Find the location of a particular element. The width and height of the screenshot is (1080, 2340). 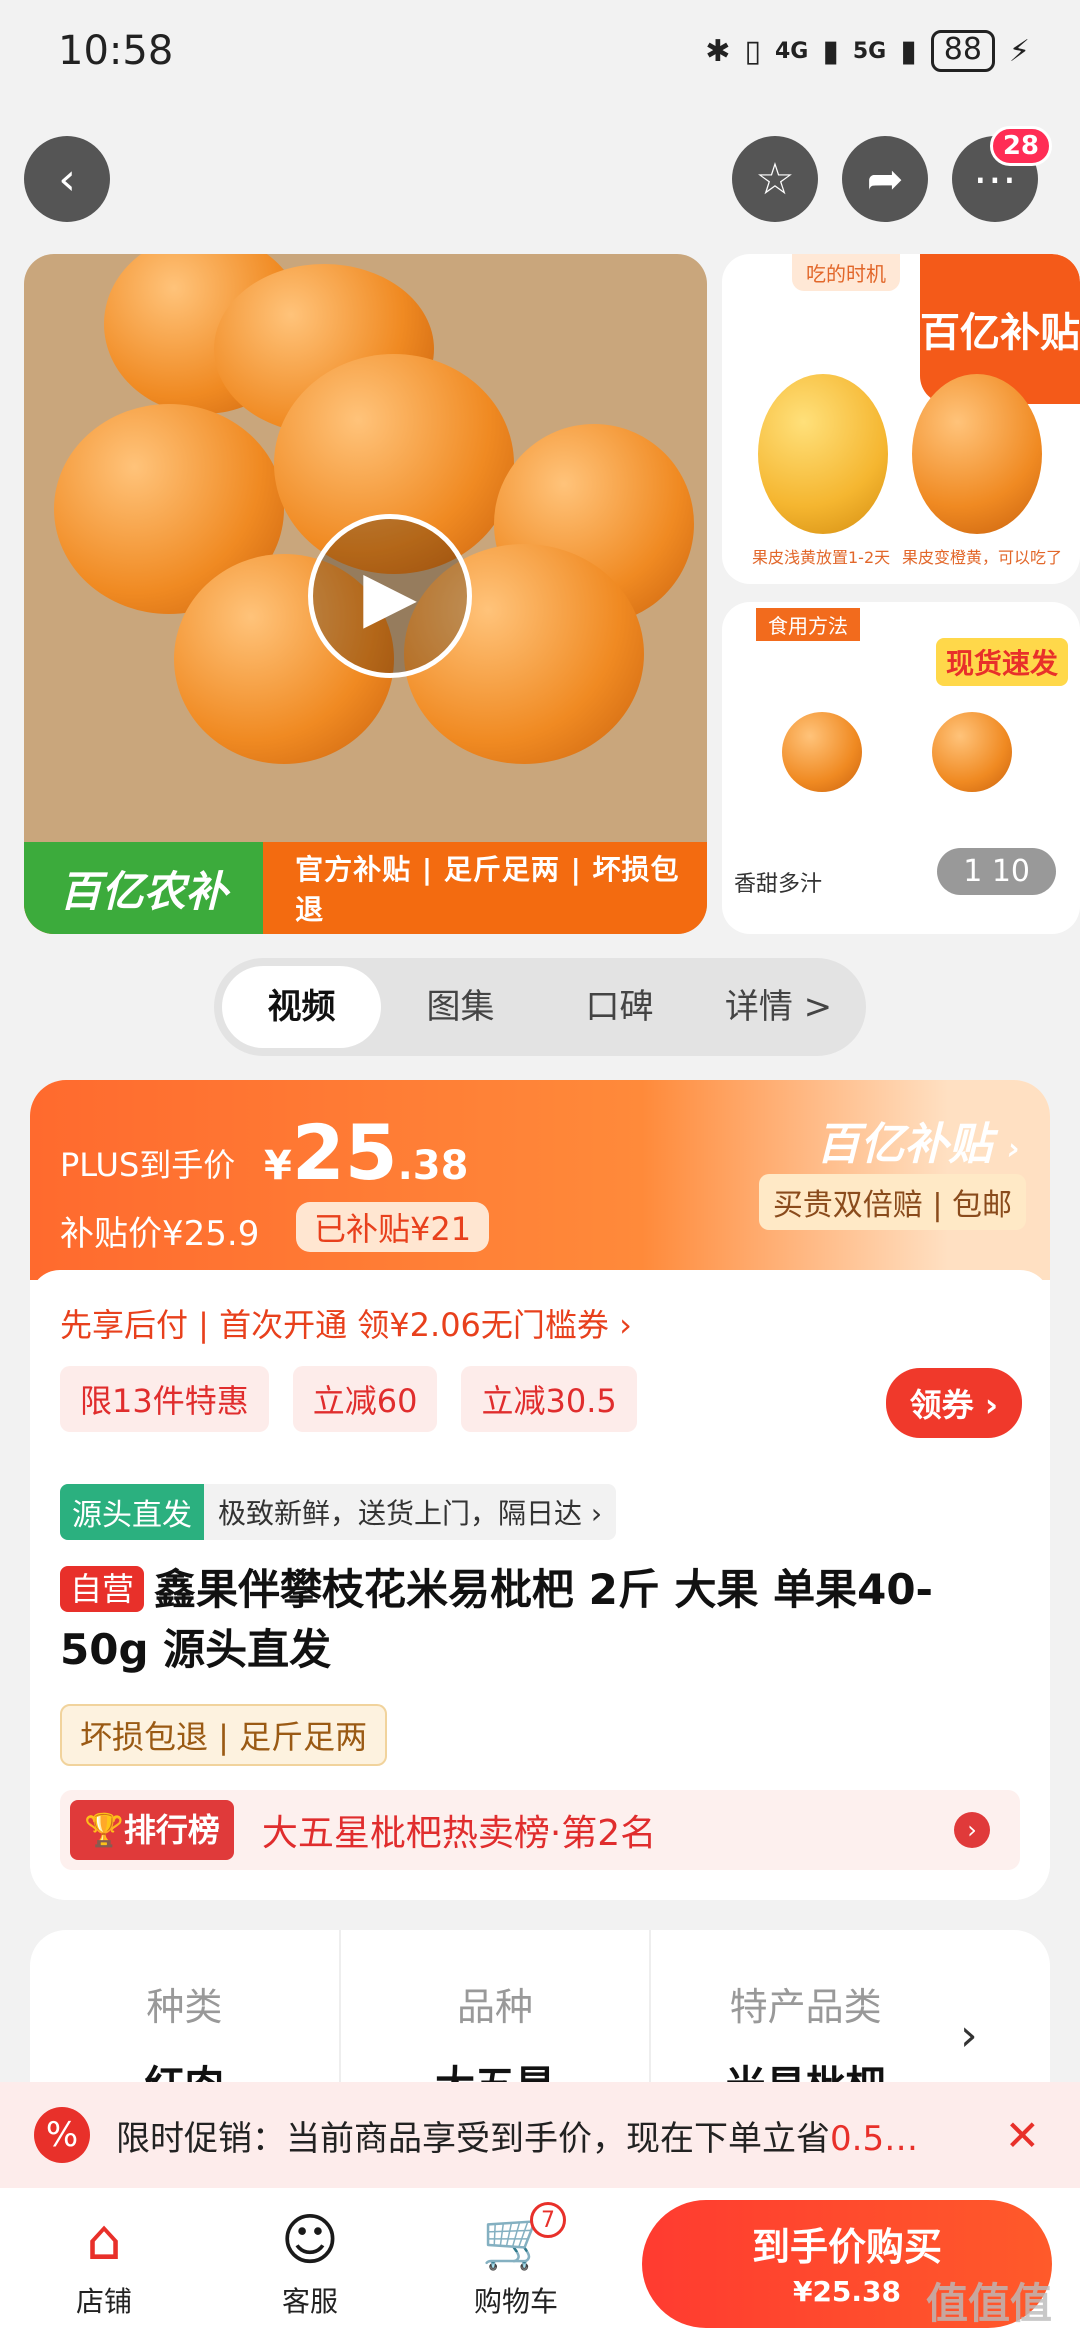

source-tag: 源头直发 is located at coordinates (132, 1512).